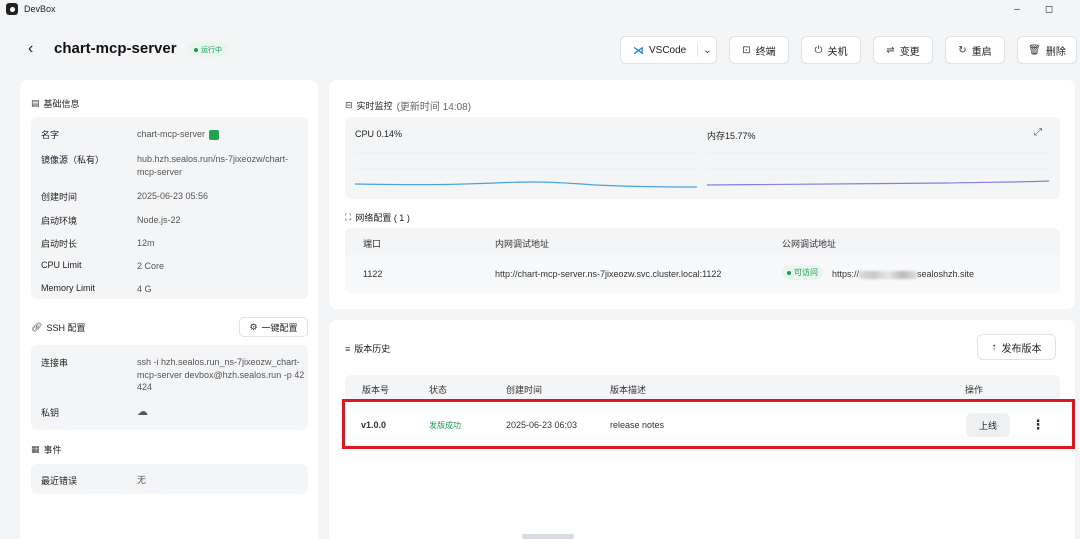 This screenshot has width=1080, height=539. Describe the element at coordinates (253, 326) in the screenshot. I see `gear-icon: ⚙` at that location.